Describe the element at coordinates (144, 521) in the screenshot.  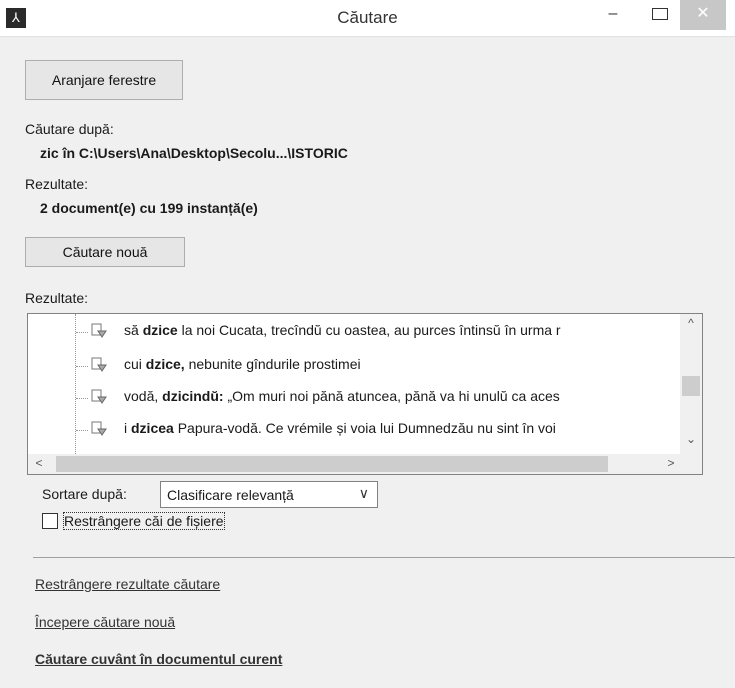
I see `restrict-paths-label: Restrângere căi de fișiere` at that location.